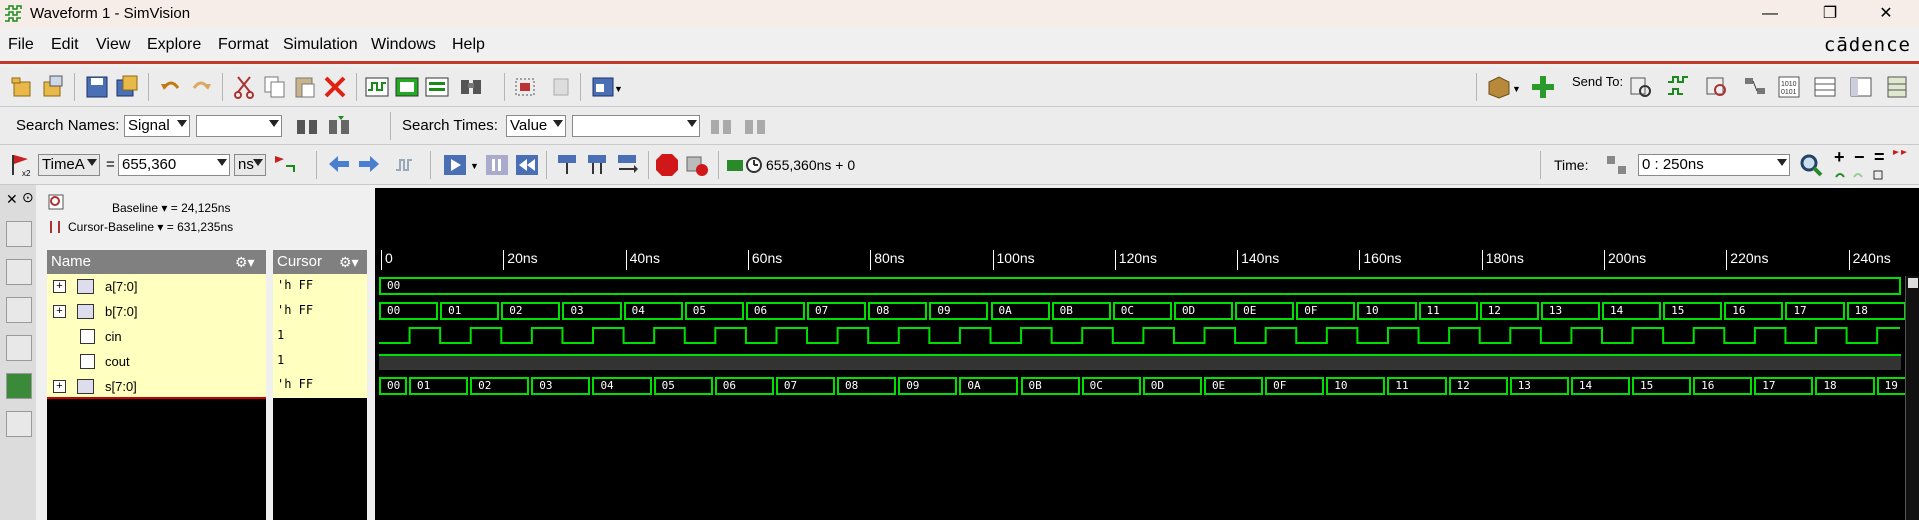  Describe the element at coordinates (1326, 311) in the screenshot. I see `signal-b-value: 0F` at that location.